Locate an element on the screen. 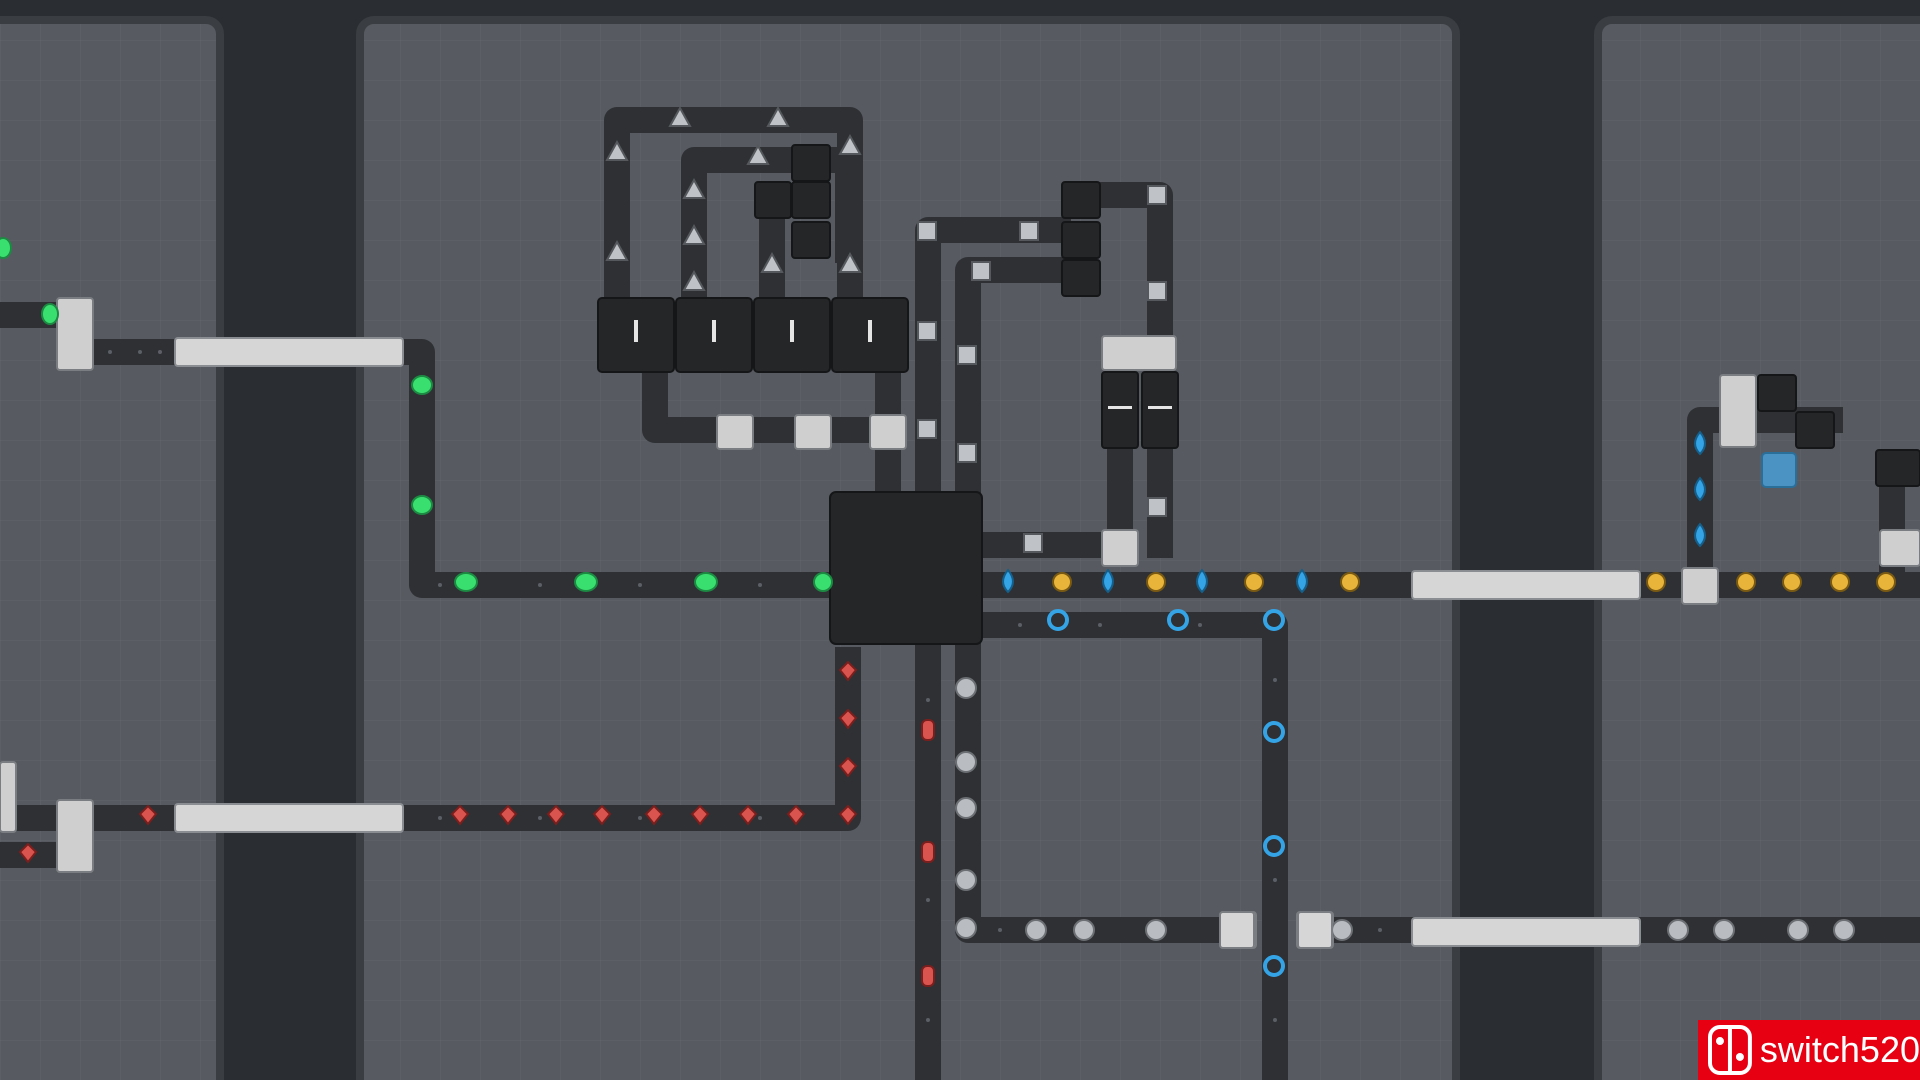 This screenshot has width=1920, height=1080. watermark: switch520 is located at coordinates (1809, 1050).